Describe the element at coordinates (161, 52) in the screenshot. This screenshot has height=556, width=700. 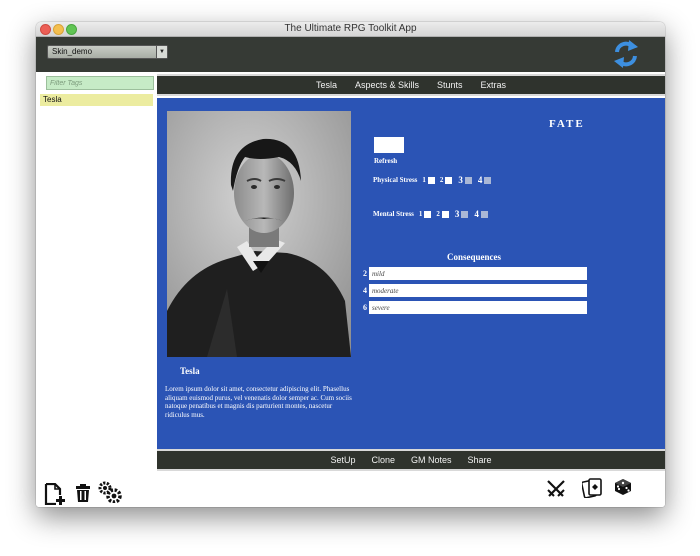
I see `chevron-down-icon: ▼` at that location.